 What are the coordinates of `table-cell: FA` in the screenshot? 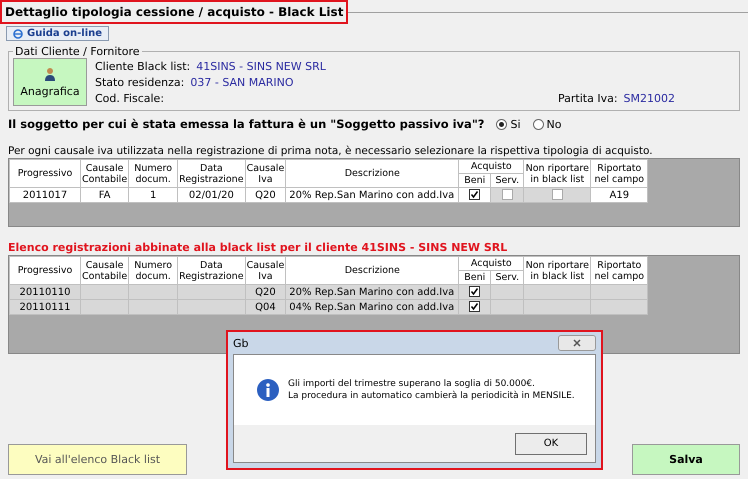 It's located at (104, 195).